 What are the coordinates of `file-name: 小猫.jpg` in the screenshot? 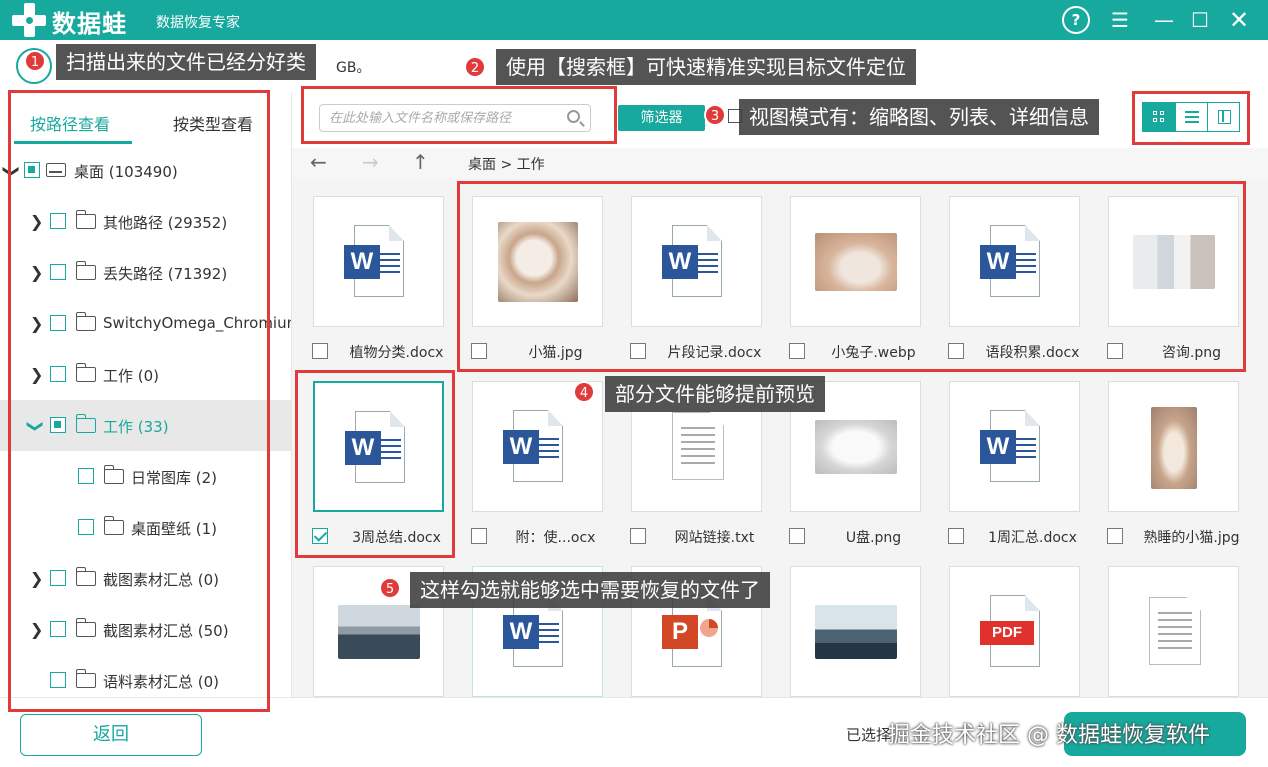 It's located at (555, 353).